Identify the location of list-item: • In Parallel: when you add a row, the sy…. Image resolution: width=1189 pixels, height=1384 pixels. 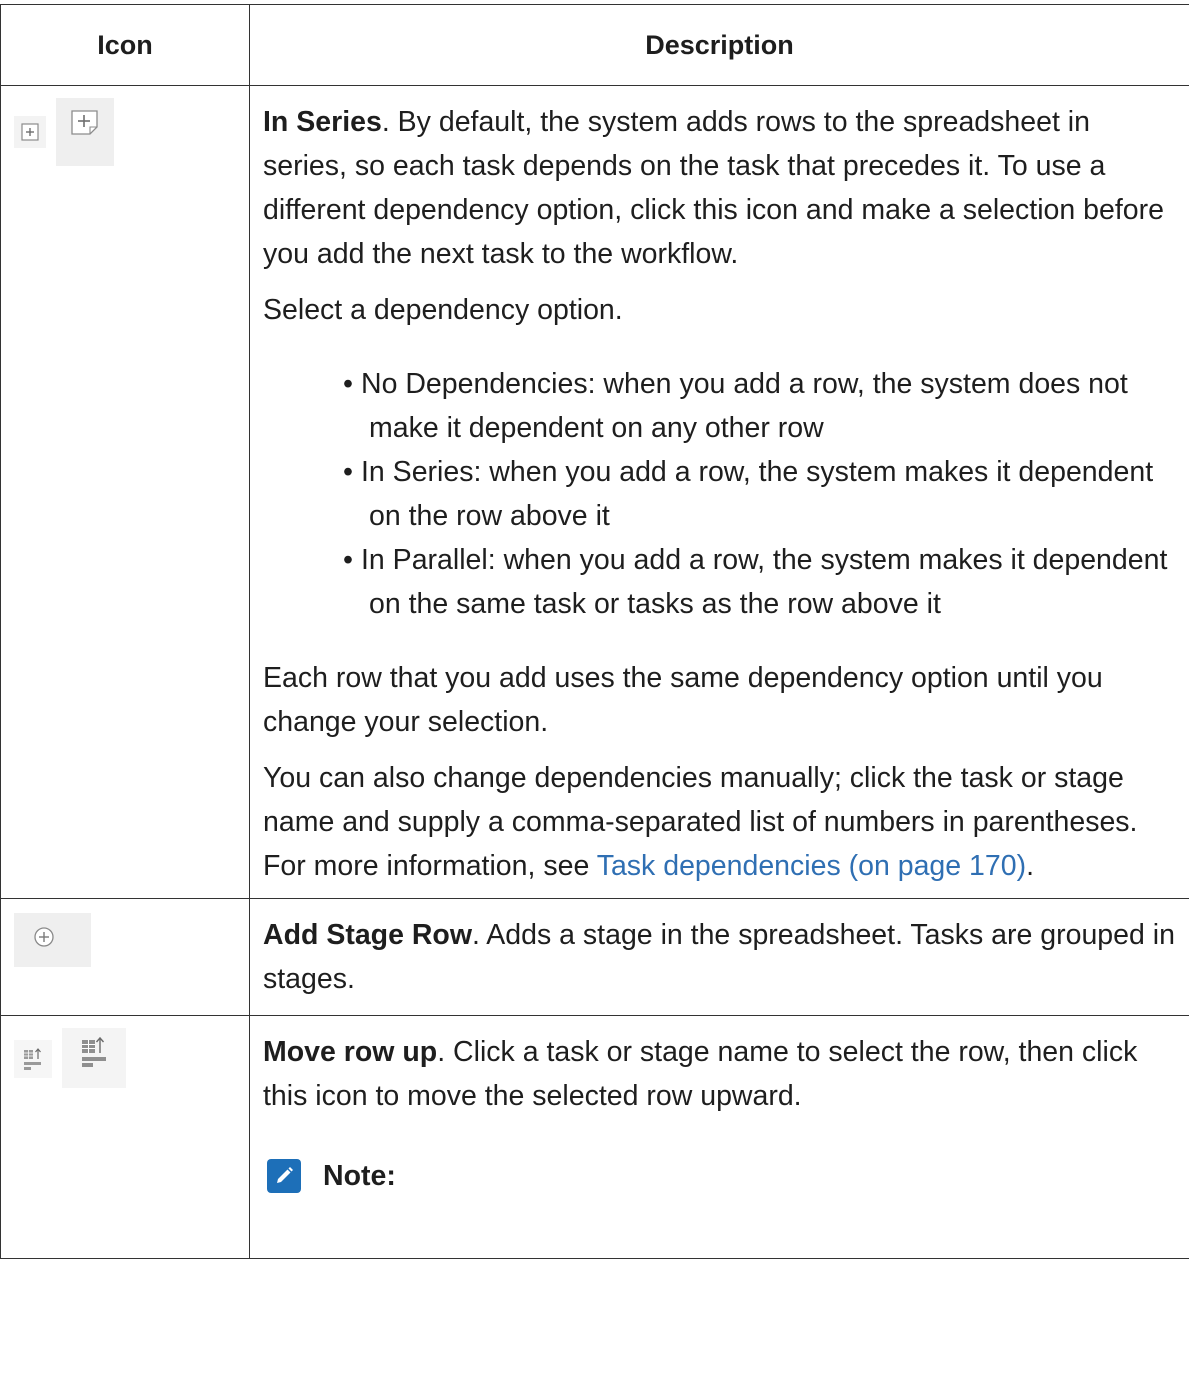
(755, 582).